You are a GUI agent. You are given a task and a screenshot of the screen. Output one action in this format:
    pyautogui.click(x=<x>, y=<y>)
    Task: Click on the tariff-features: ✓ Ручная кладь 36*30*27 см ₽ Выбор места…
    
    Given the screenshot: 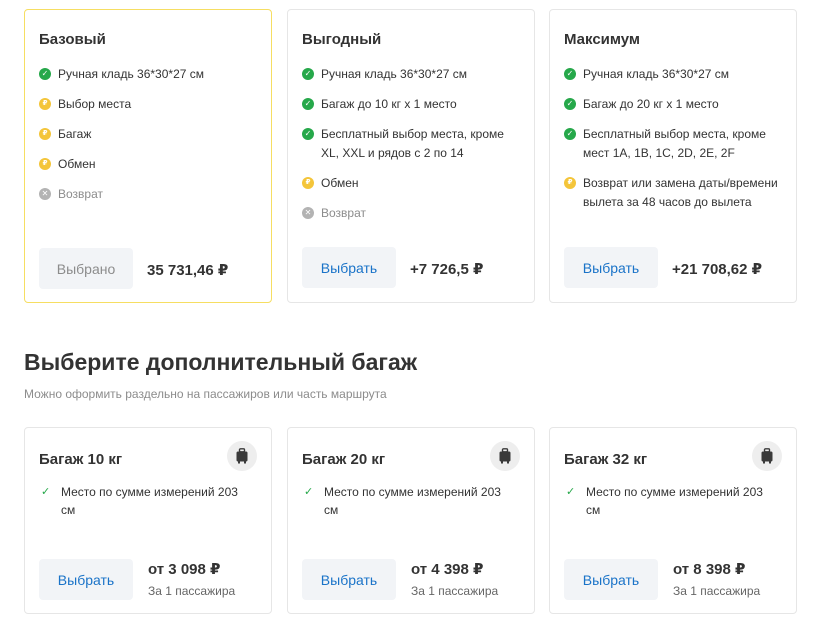 What is the action you would take?
    pyautogui.click(x=149, y=134)
    